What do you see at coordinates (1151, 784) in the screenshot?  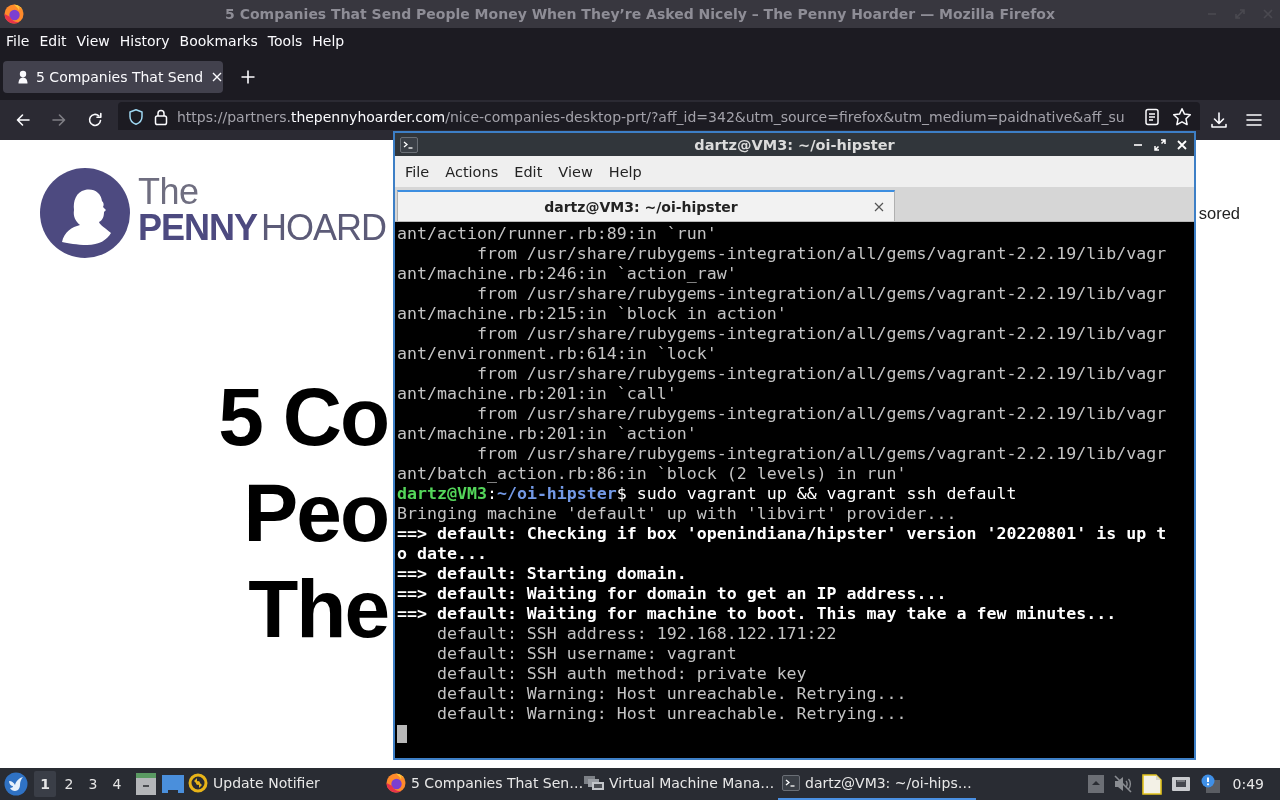 I see `clipboard-icon` at bounding box center [1151, 784].